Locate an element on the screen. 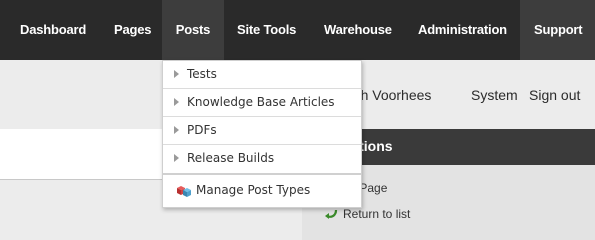 The width and height of the screenshot is (595, 240). cube-stack-icon is located at coordinates (184, 191).